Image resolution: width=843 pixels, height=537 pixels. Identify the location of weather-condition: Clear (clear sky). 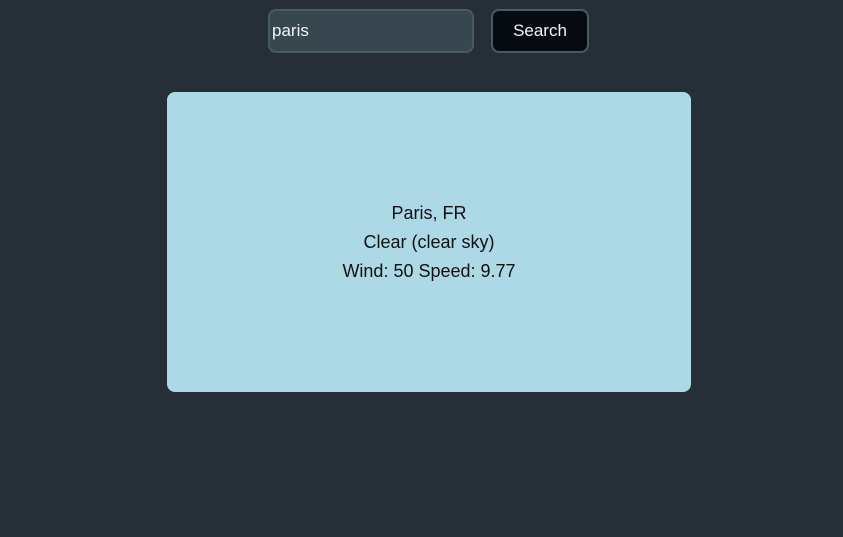
(429, 241).